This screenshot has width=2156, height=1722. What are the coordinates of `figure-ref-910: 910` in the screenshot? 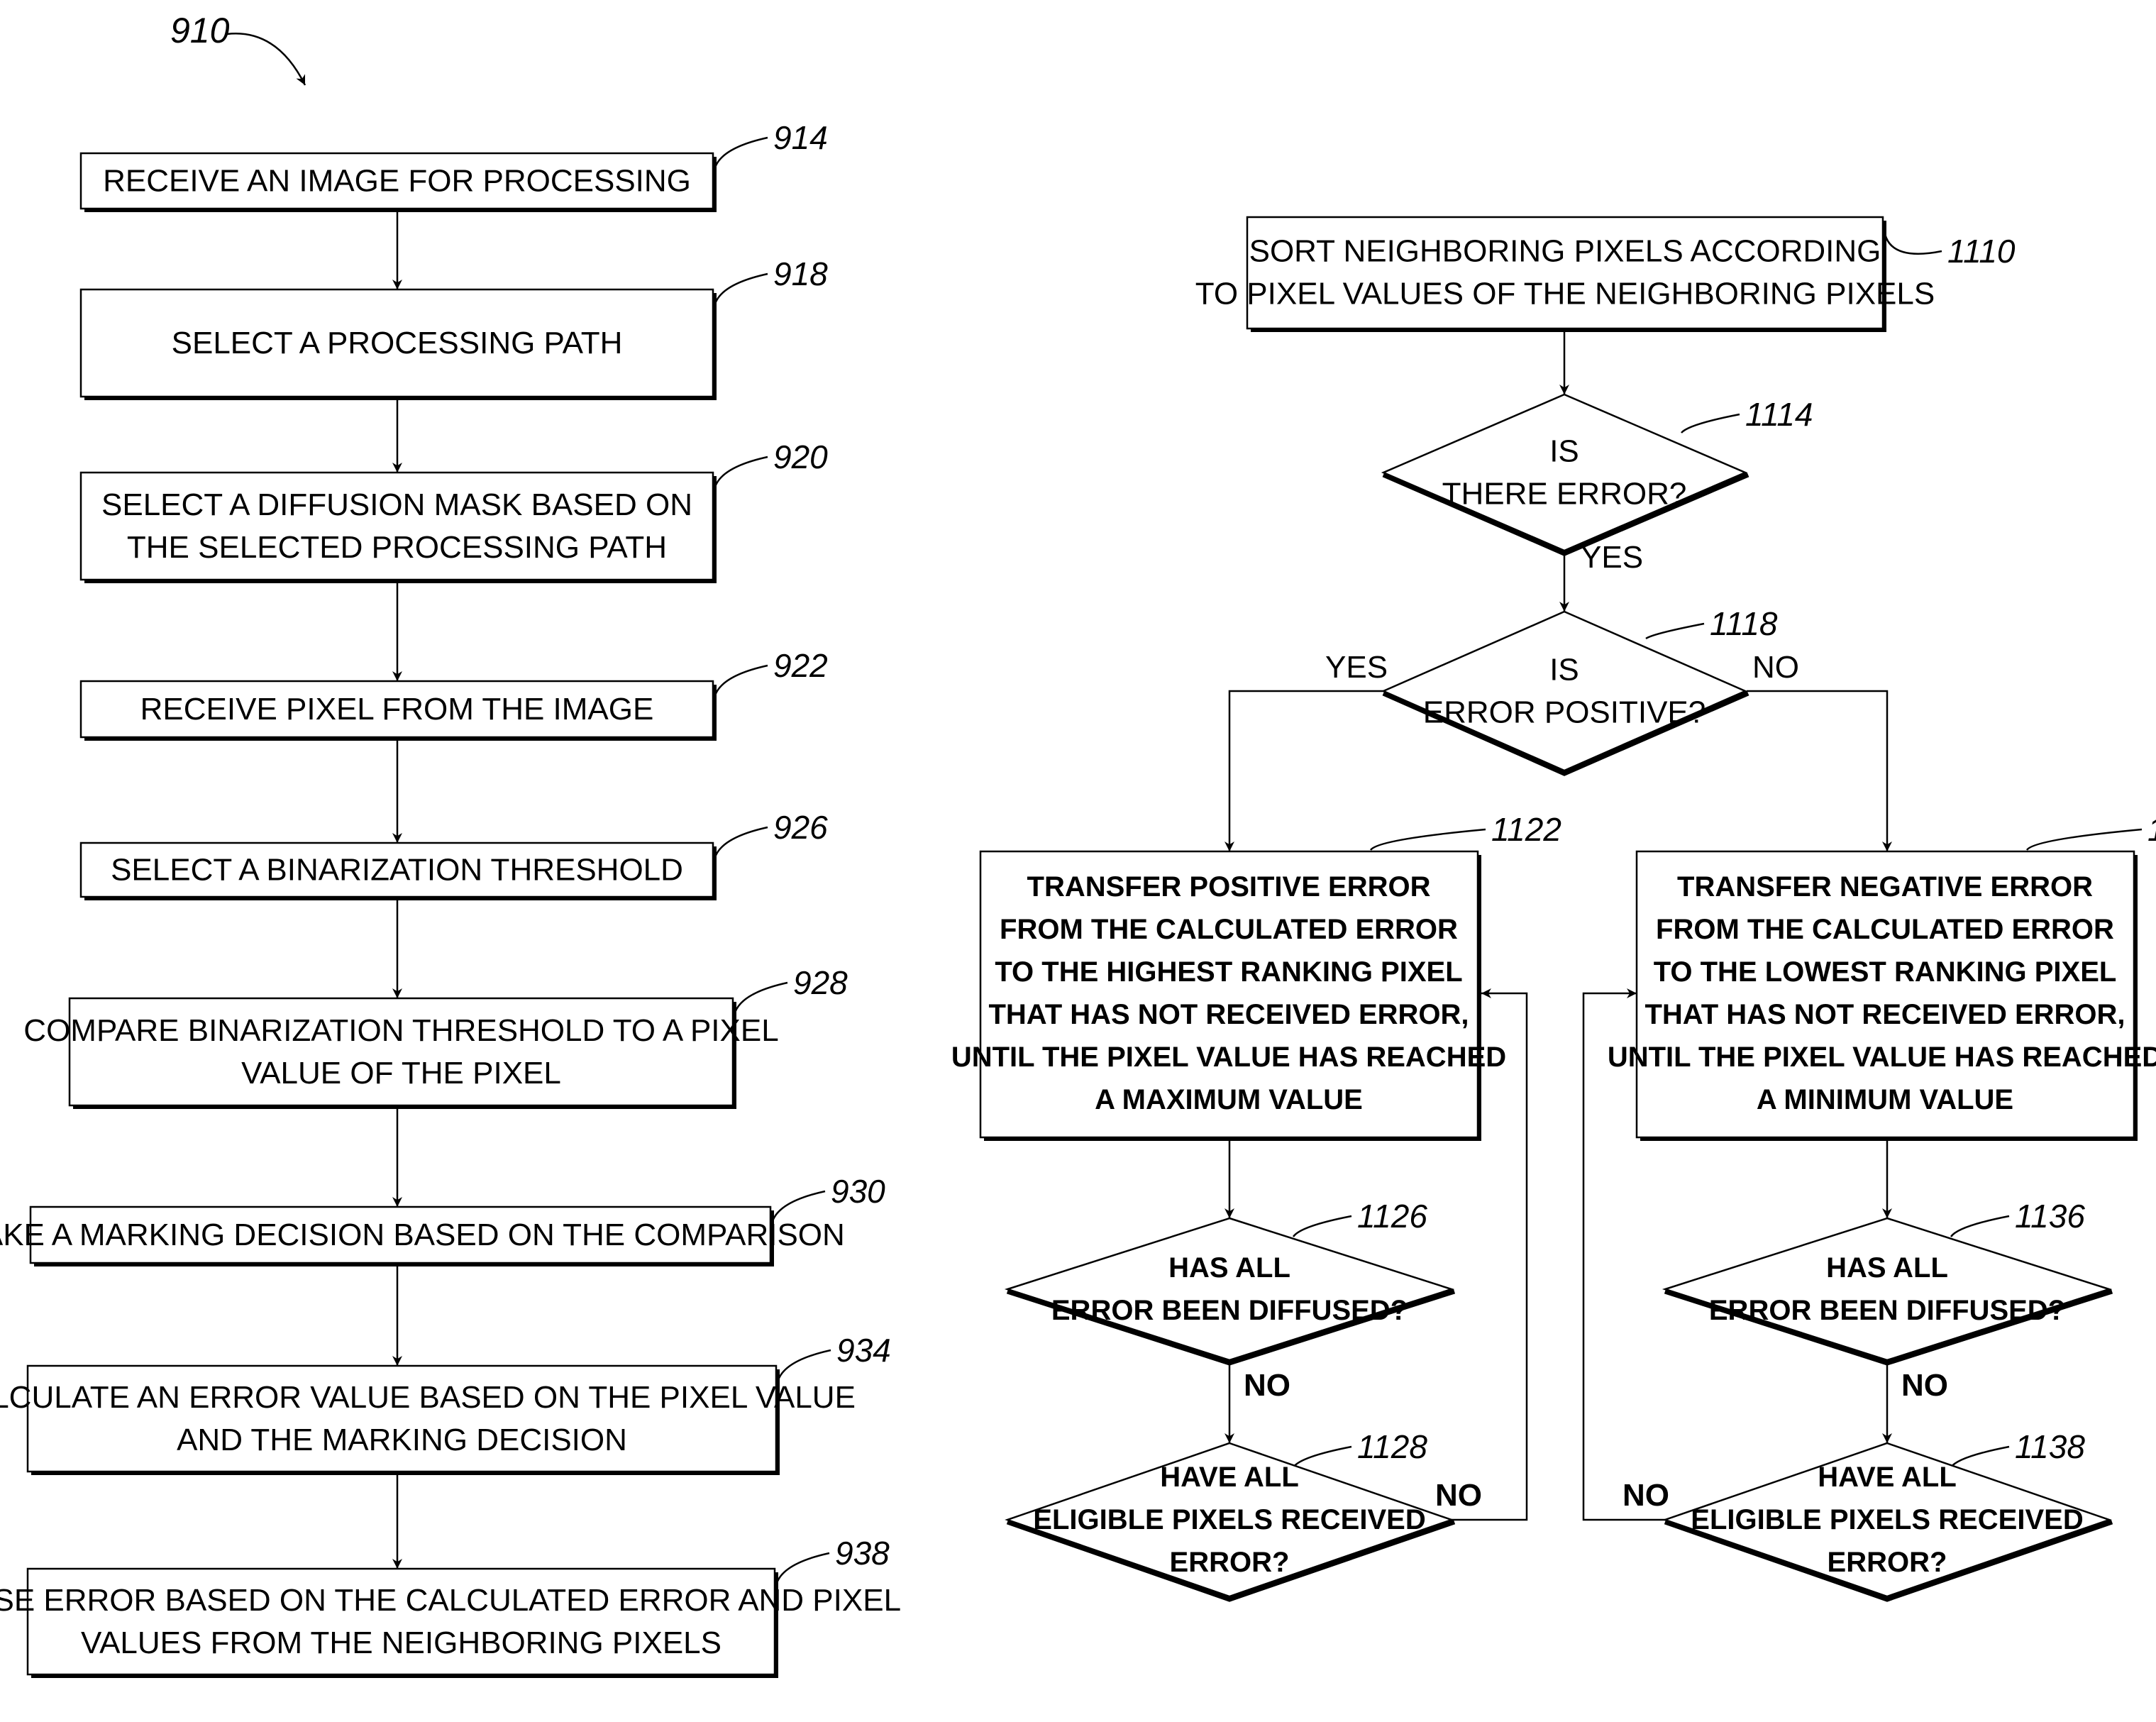 It's located at (200, 31).